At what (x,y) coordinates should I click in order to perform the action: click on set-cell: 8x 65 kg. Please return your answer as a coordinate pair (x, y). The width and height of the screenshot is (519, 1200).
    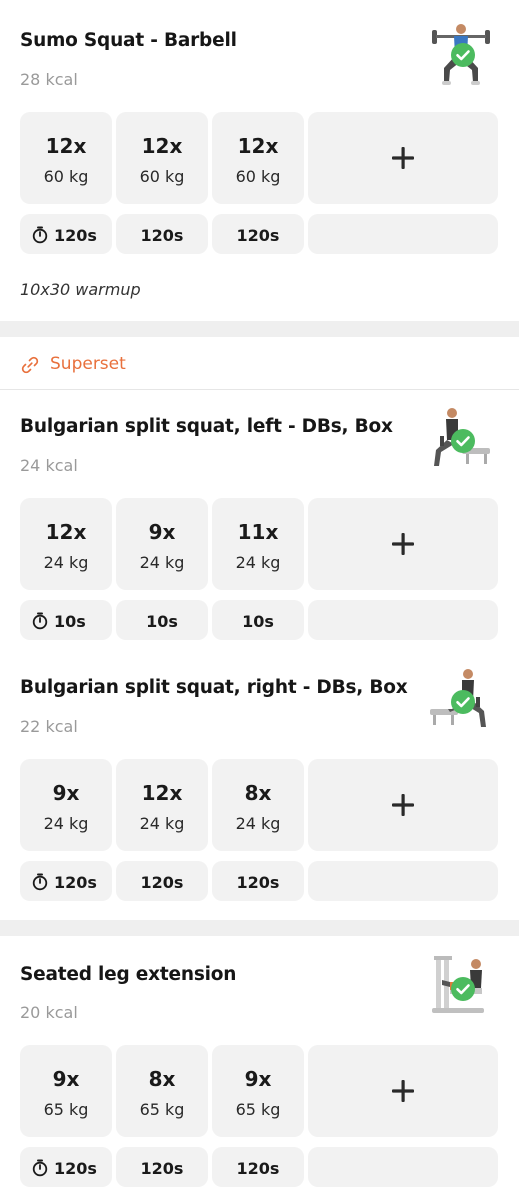
    Looking at the image, I should click on (162, 1091).